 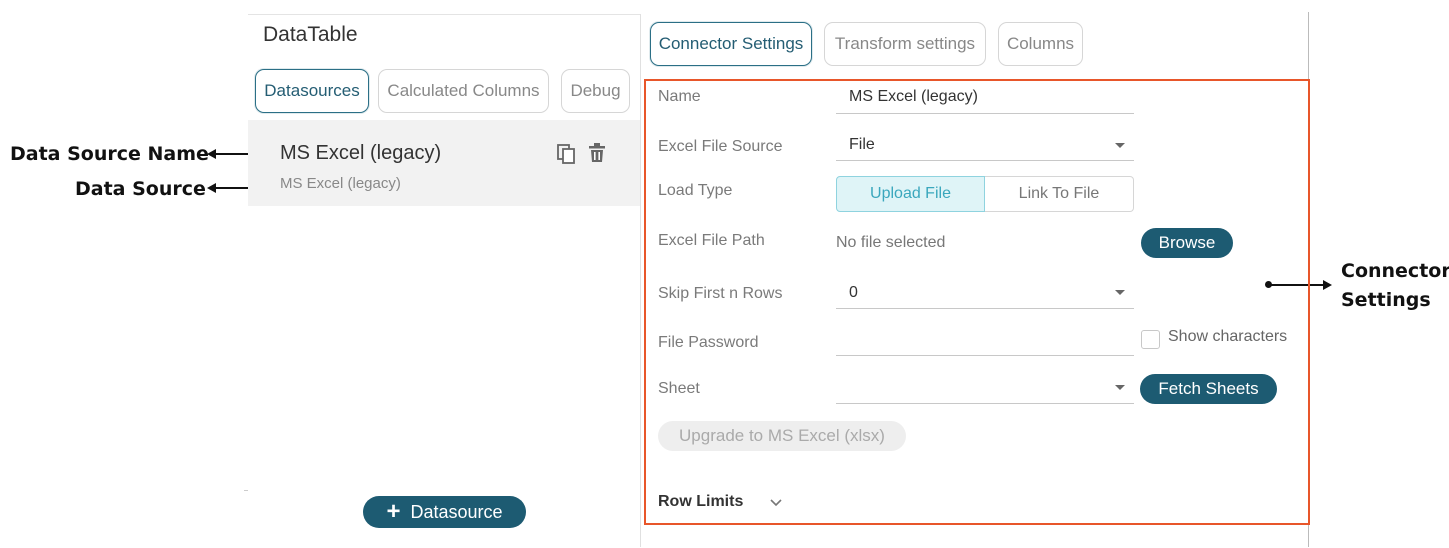 What do you see at coordinates (985, 355) in the screenshot?
I see `password-underline` at bounding box center [985, 355].